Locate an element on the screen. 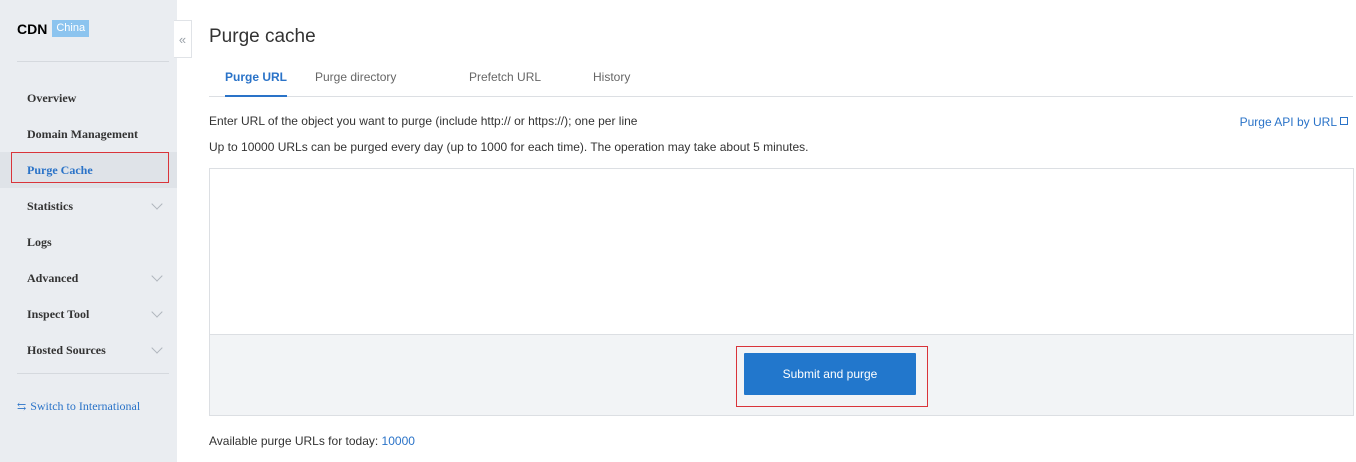 The image size is (1356, 462). purge-api-label: Purge API by URL is located at coordinates (1288, 122).